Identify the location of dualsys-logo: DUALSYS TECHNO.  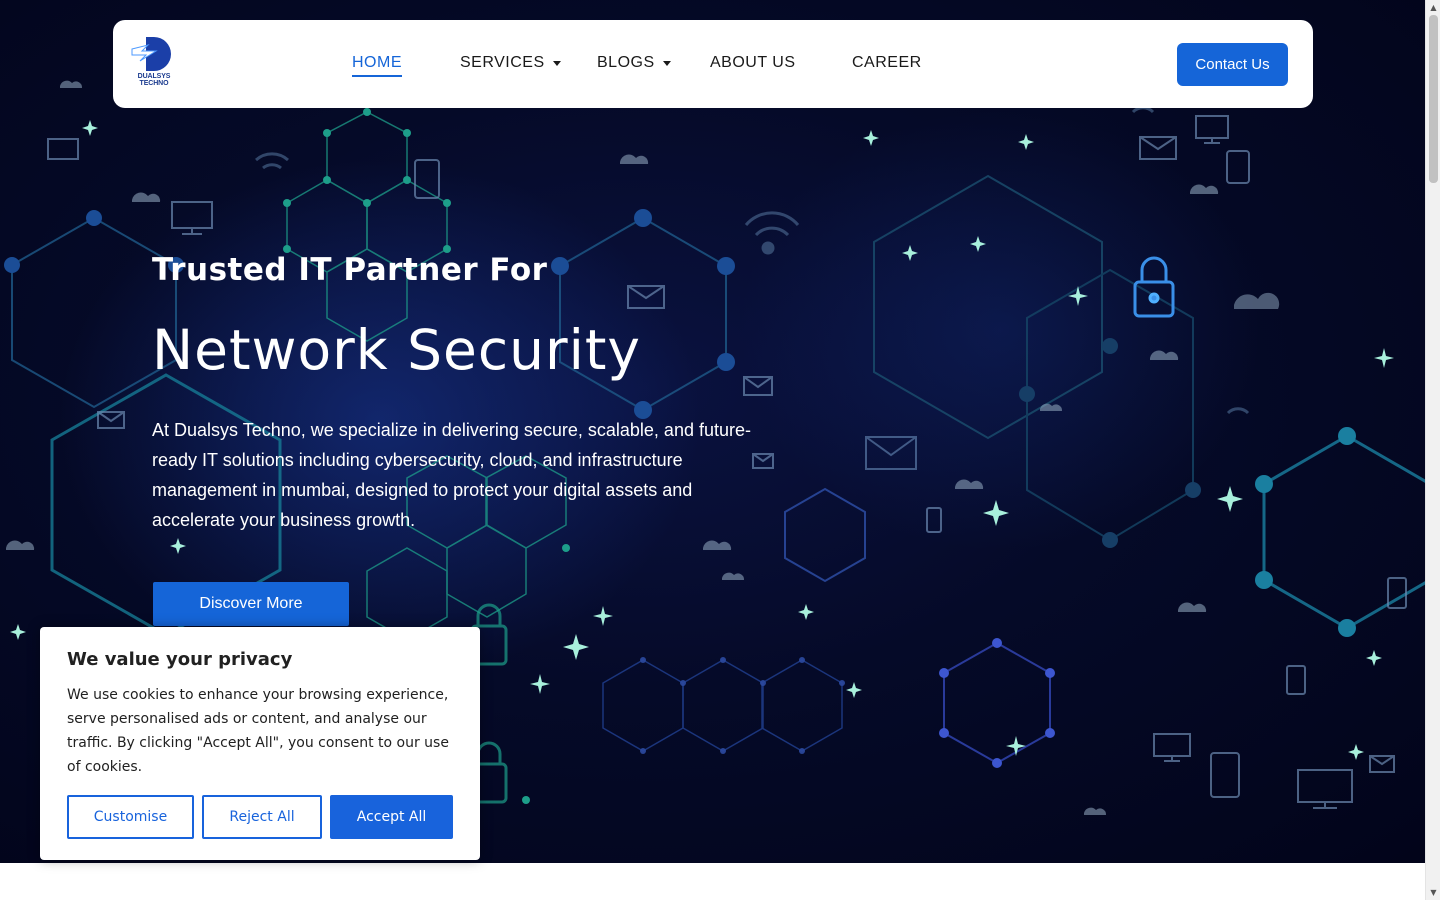
(154, 61).